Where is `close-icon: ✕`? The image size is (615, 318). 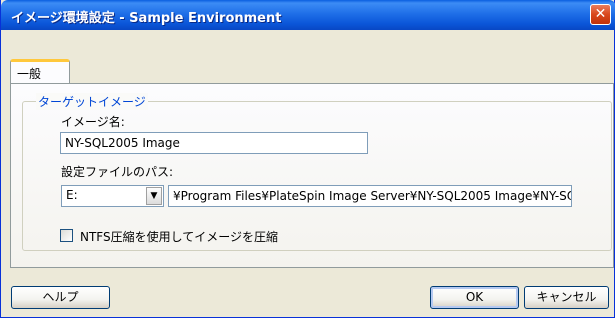
close-icon: ✕ is located at coordinates (600, 14).